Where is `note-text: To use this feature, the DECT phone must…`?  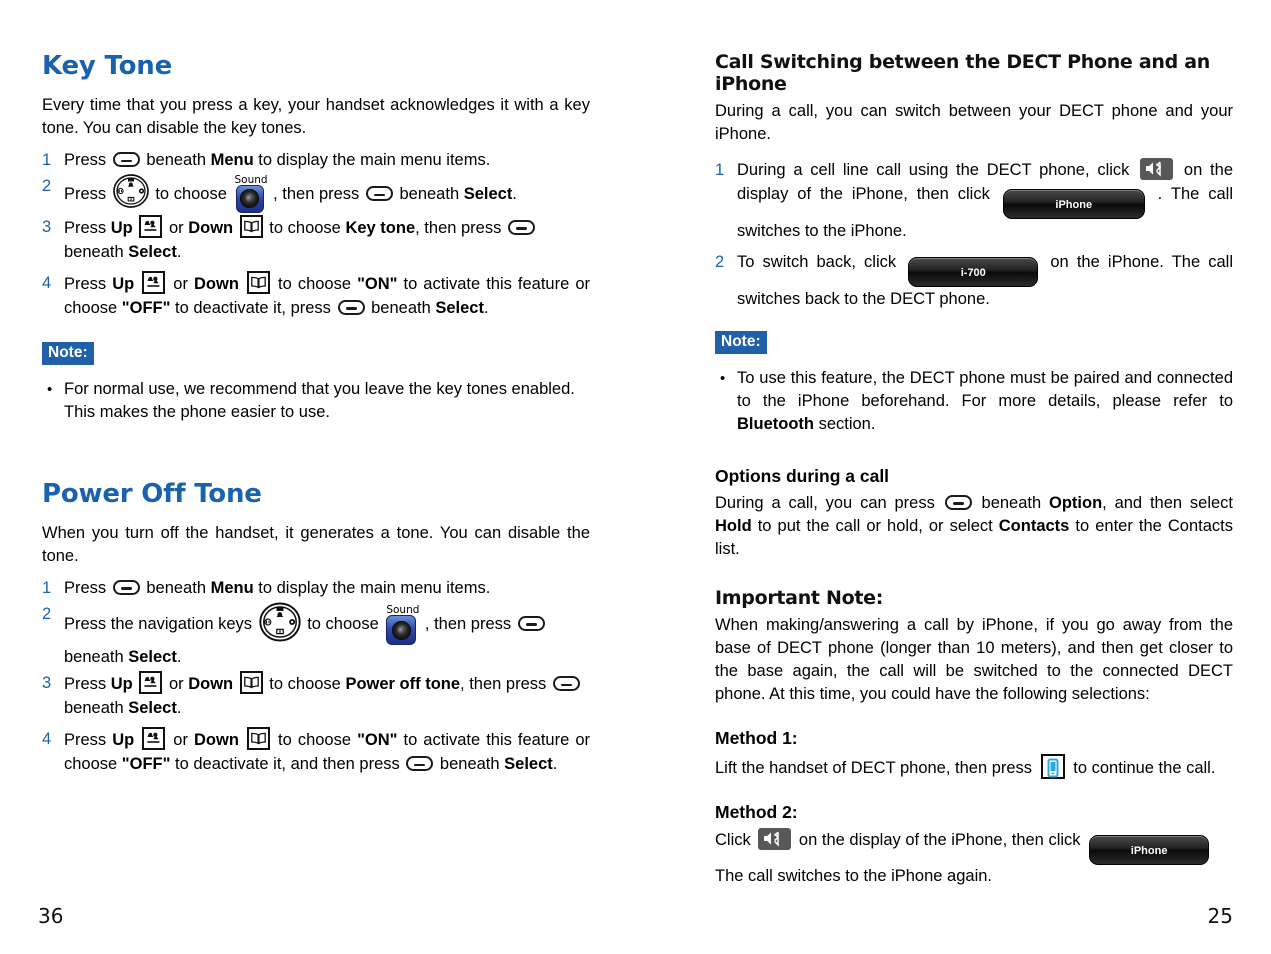
note-text: To use this feature, the DECT phone must… is located at coordinates (985, 401).